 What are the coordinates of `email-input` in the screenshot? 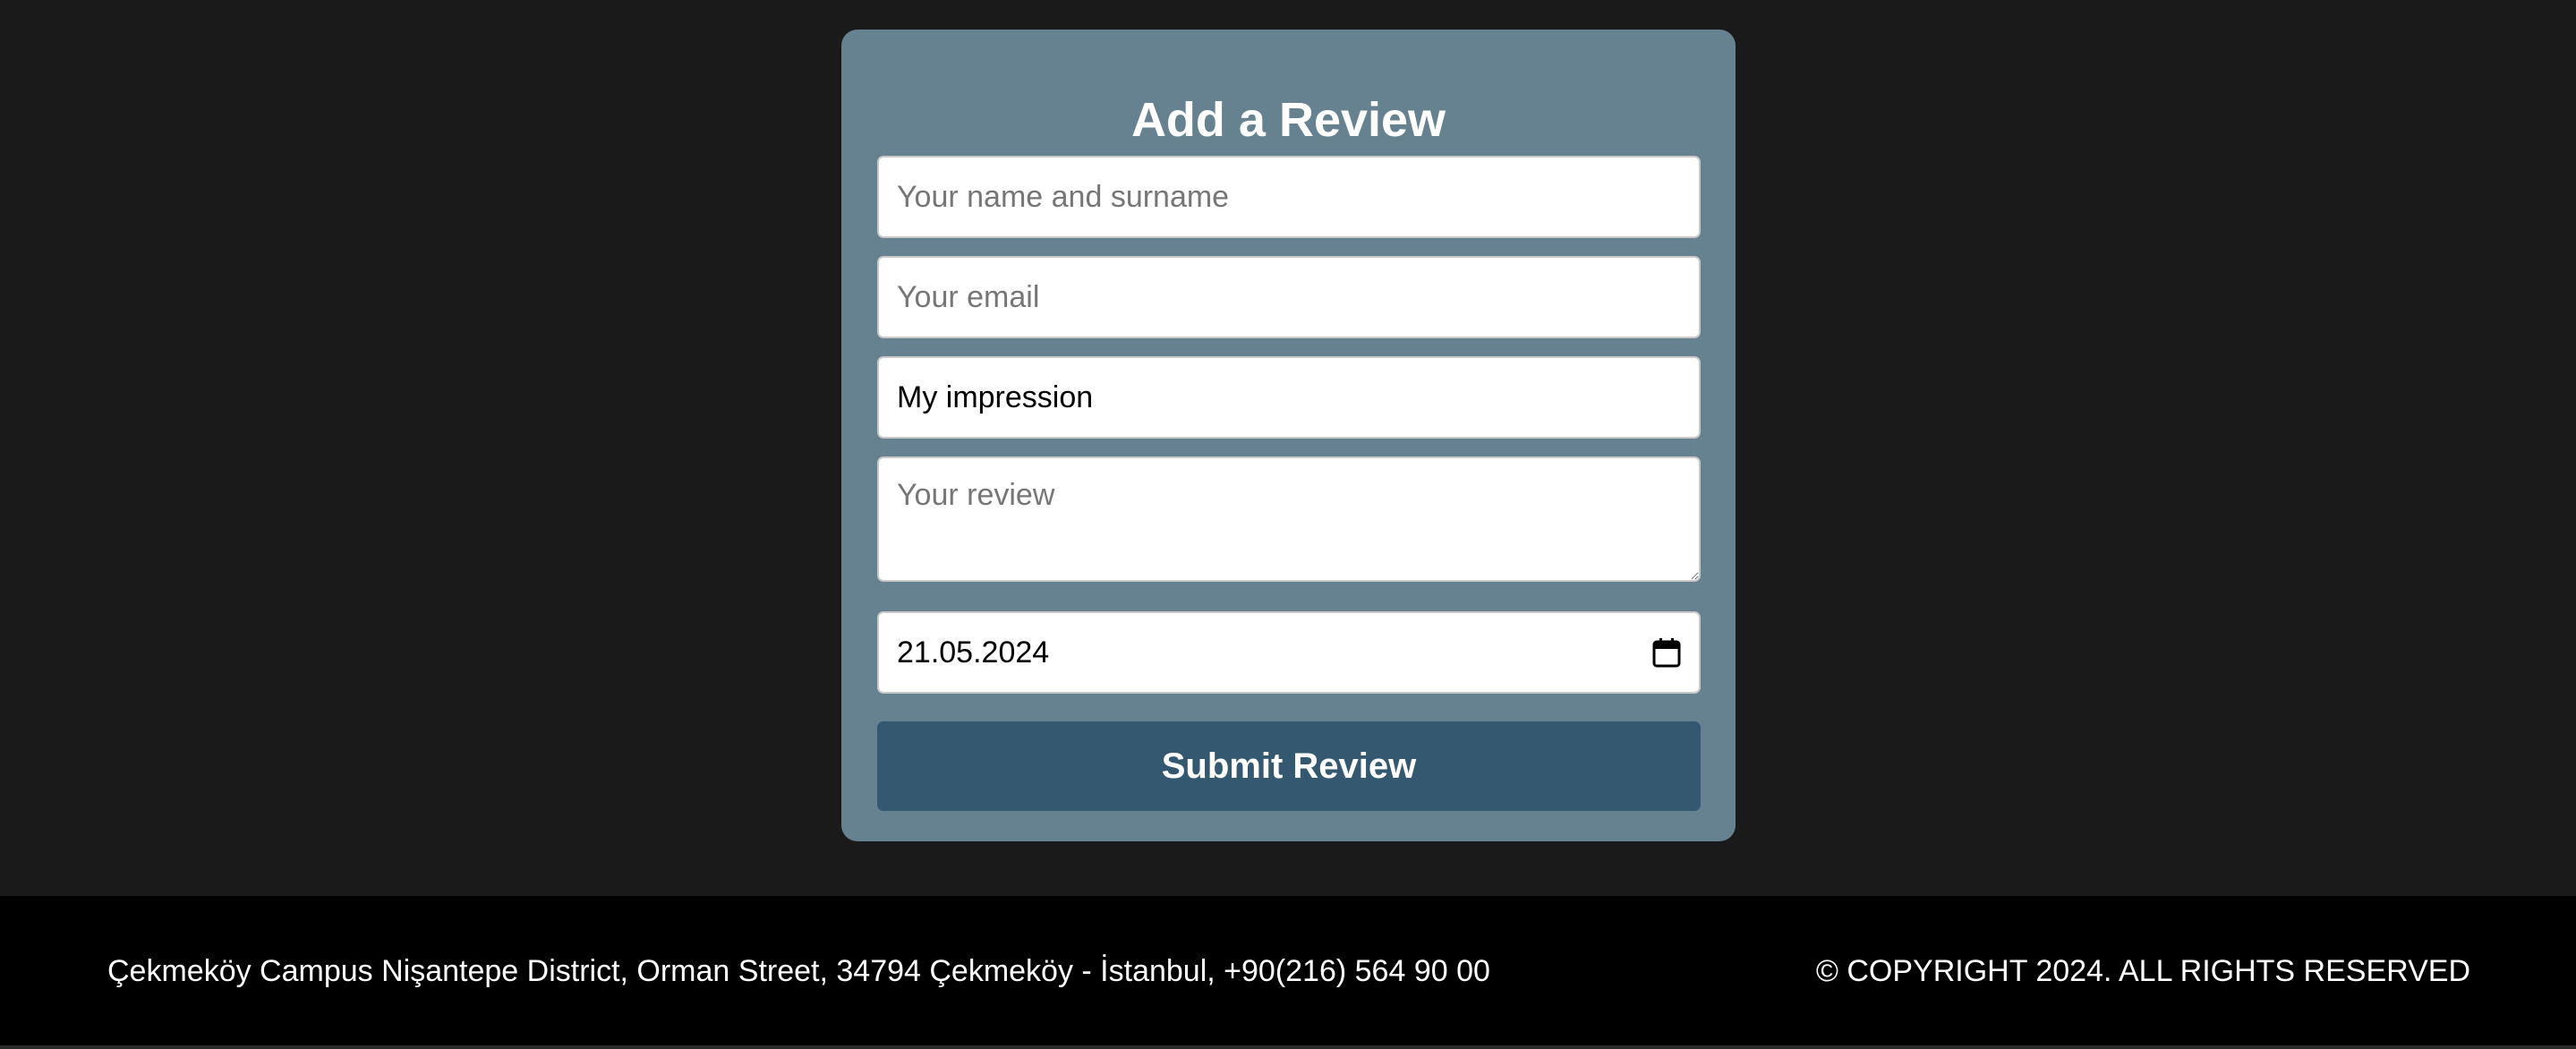 It's located at (1289, 297).